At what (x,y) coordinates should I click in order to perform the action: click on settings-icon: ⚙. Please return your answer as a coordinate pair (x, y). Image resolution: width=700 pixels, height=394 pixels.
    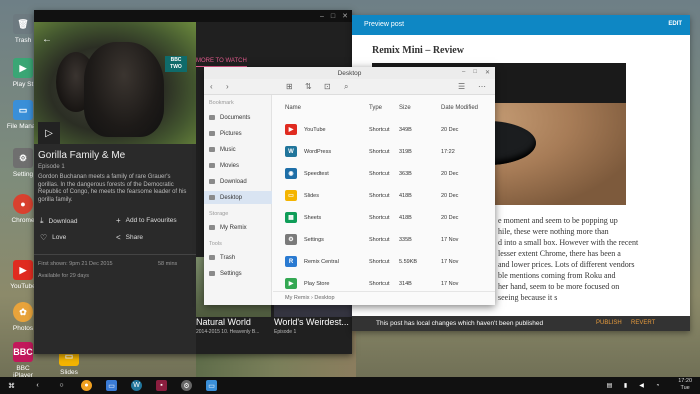
    Looking at the image, I should click on (291, 239).